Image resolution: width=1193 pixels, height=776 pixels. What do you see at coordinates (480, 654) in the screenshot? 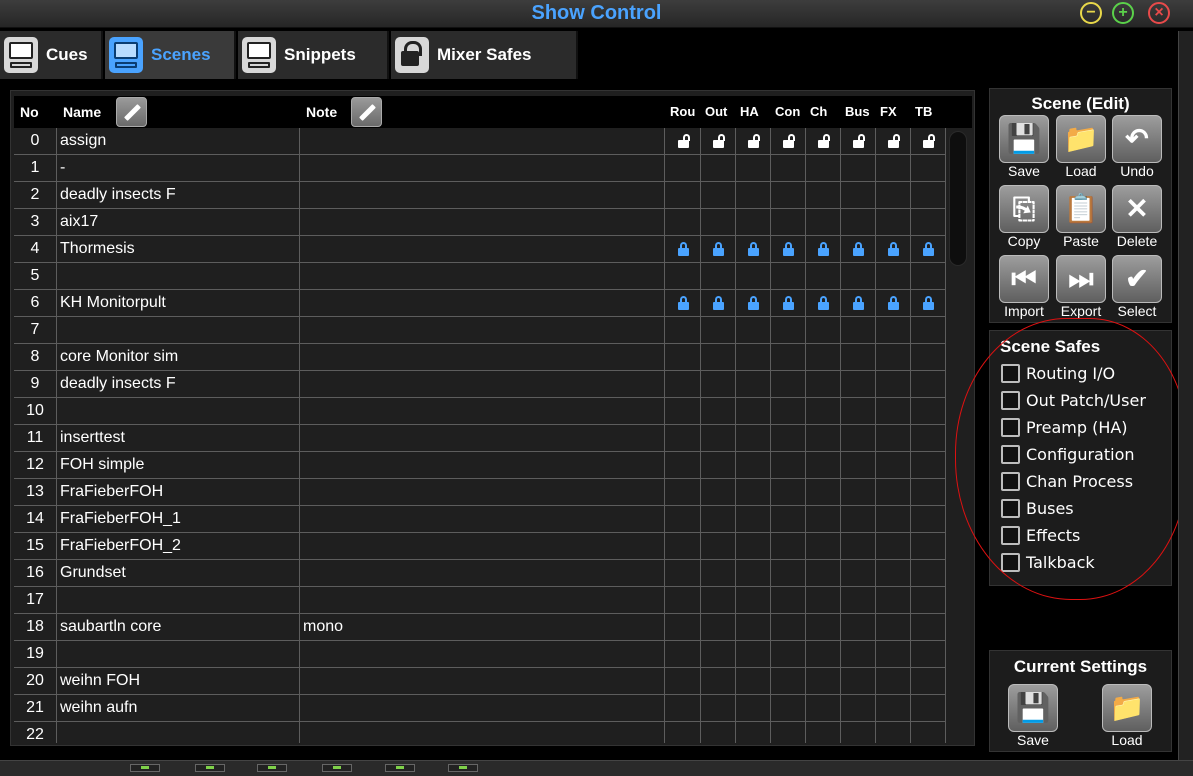
I see `table-row: 19` at bounding box center [480, 654].